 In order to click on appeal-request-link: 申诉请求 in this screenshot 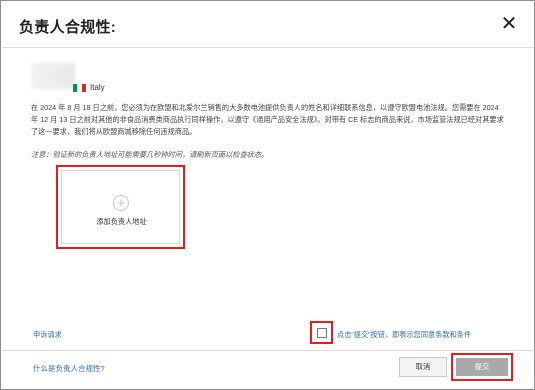, I will do `click(47, 335)`.